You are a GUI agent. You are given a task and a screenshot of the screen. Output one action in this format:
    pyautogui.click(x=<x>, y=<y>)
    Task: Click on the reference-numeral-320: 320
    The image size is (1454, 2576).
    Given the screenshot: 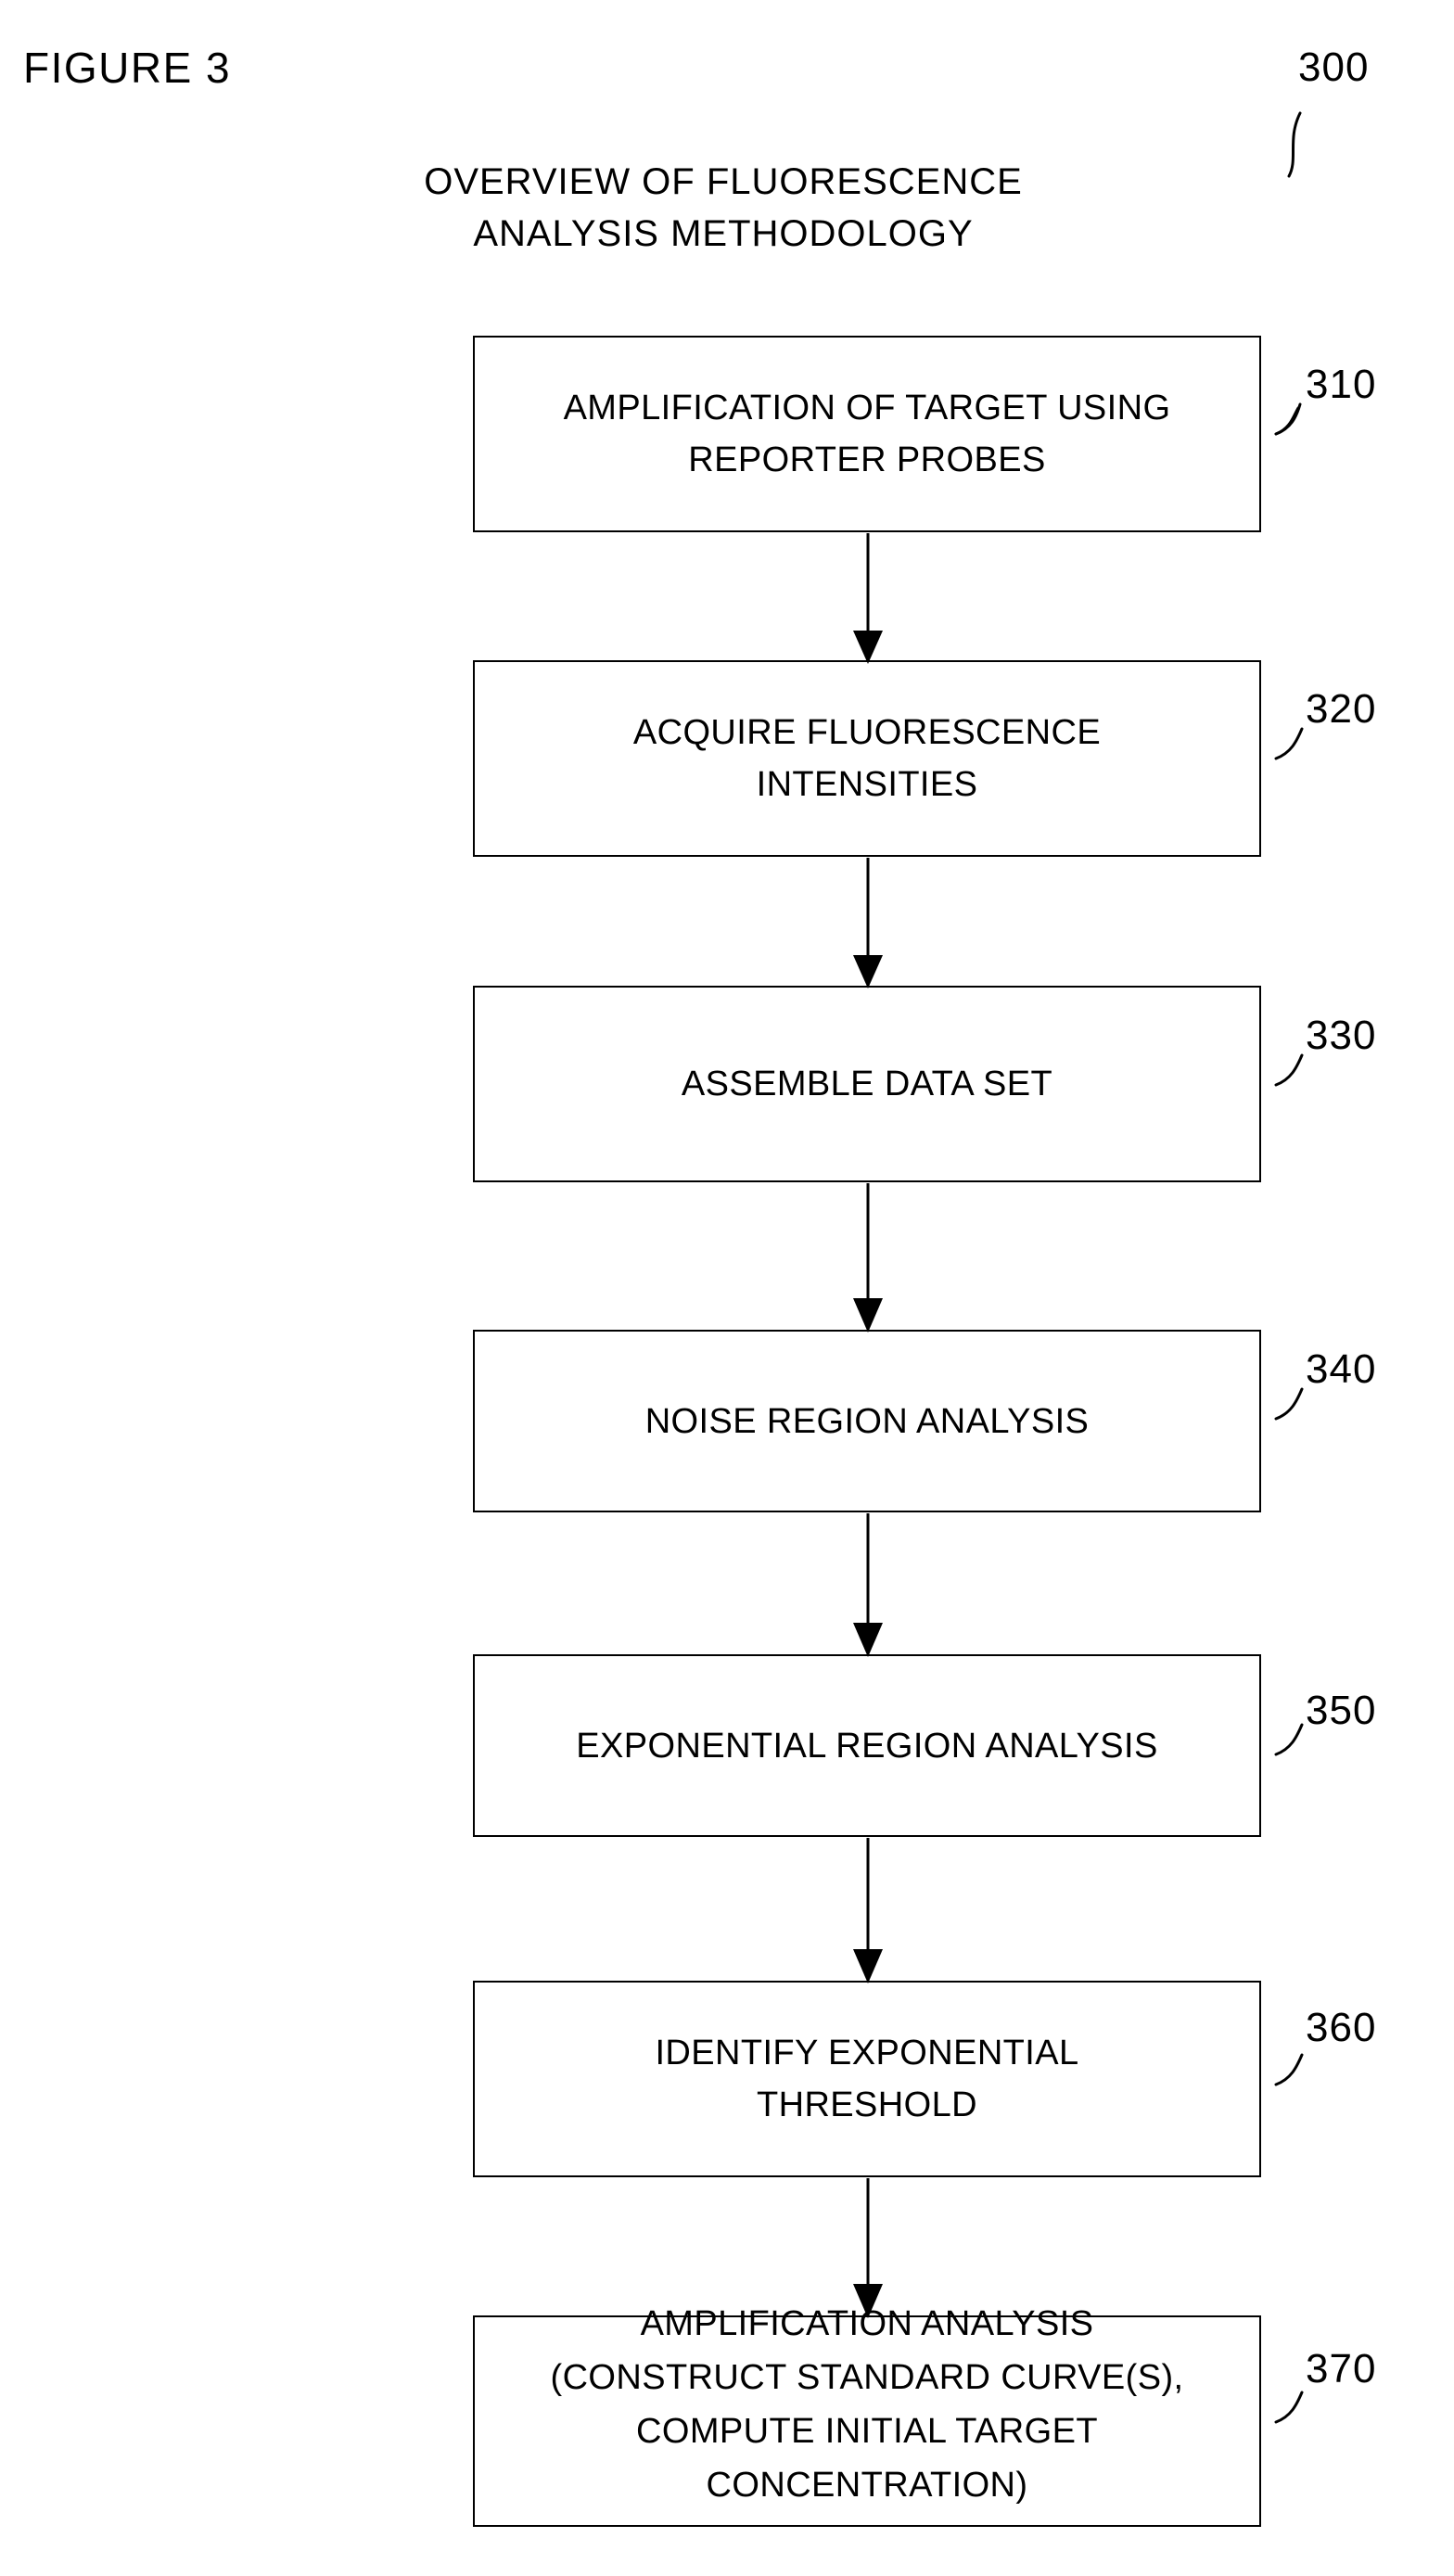 What is the action you would take?
    pyautogui.click(x=1341, y=709)
    